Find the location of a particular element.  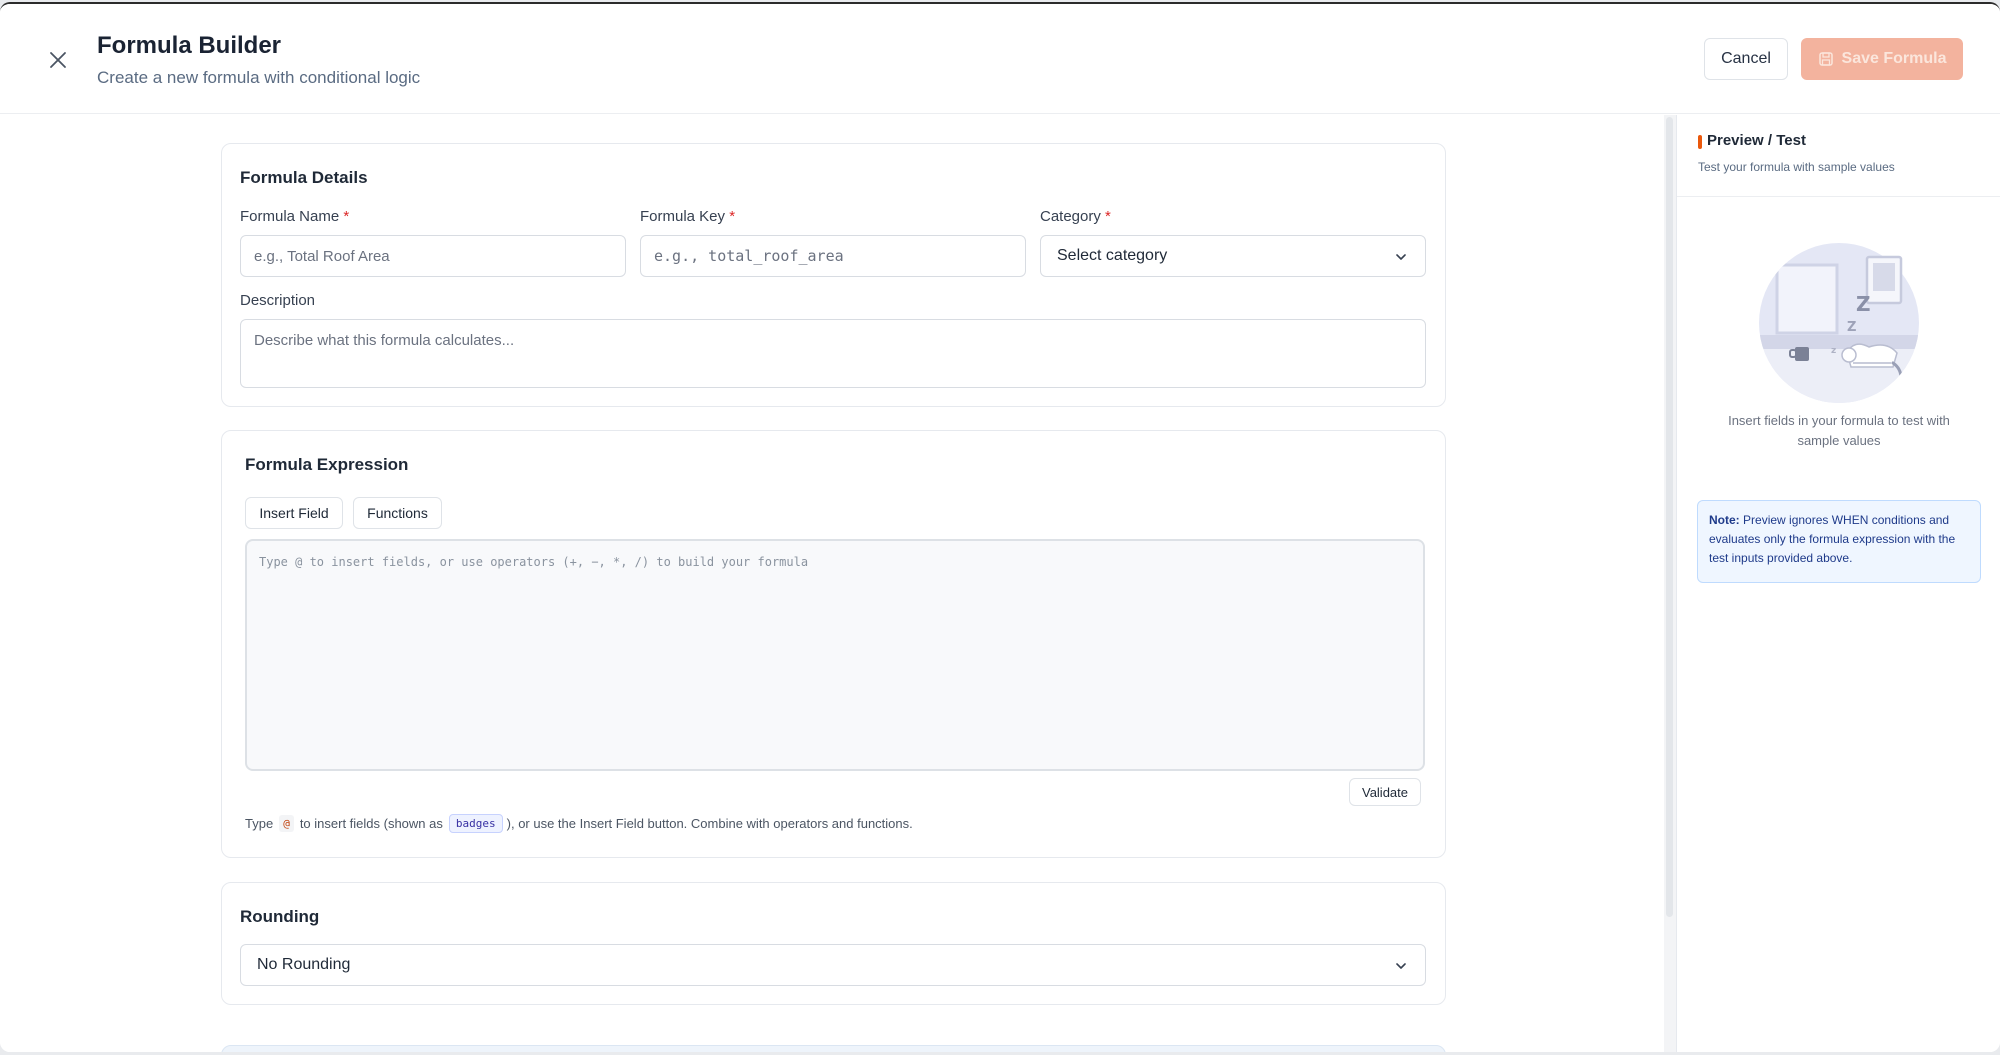

formula-expression-title: Formula Expression is located at coordinates (327, 464).